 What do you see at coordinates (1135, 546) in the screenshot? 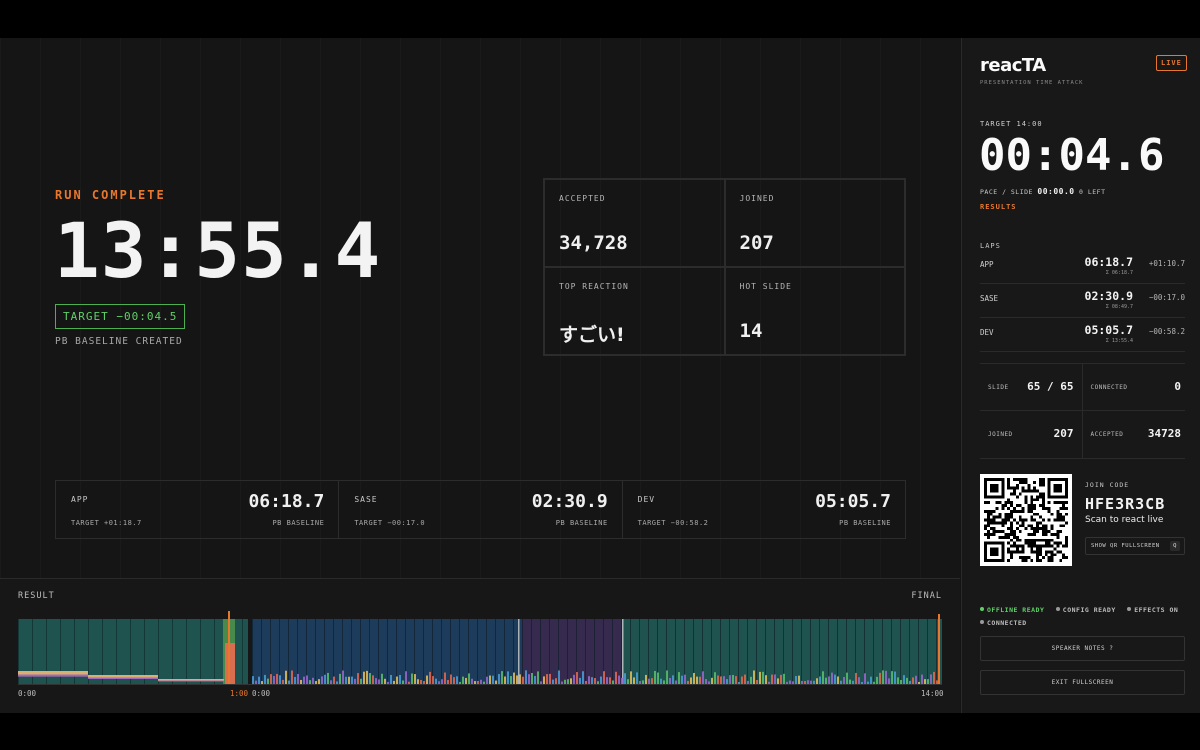
I see `show-qr-fullscreen-button: SHOW QR FULLSCREEN Q` at bounding box center [1135, 546].